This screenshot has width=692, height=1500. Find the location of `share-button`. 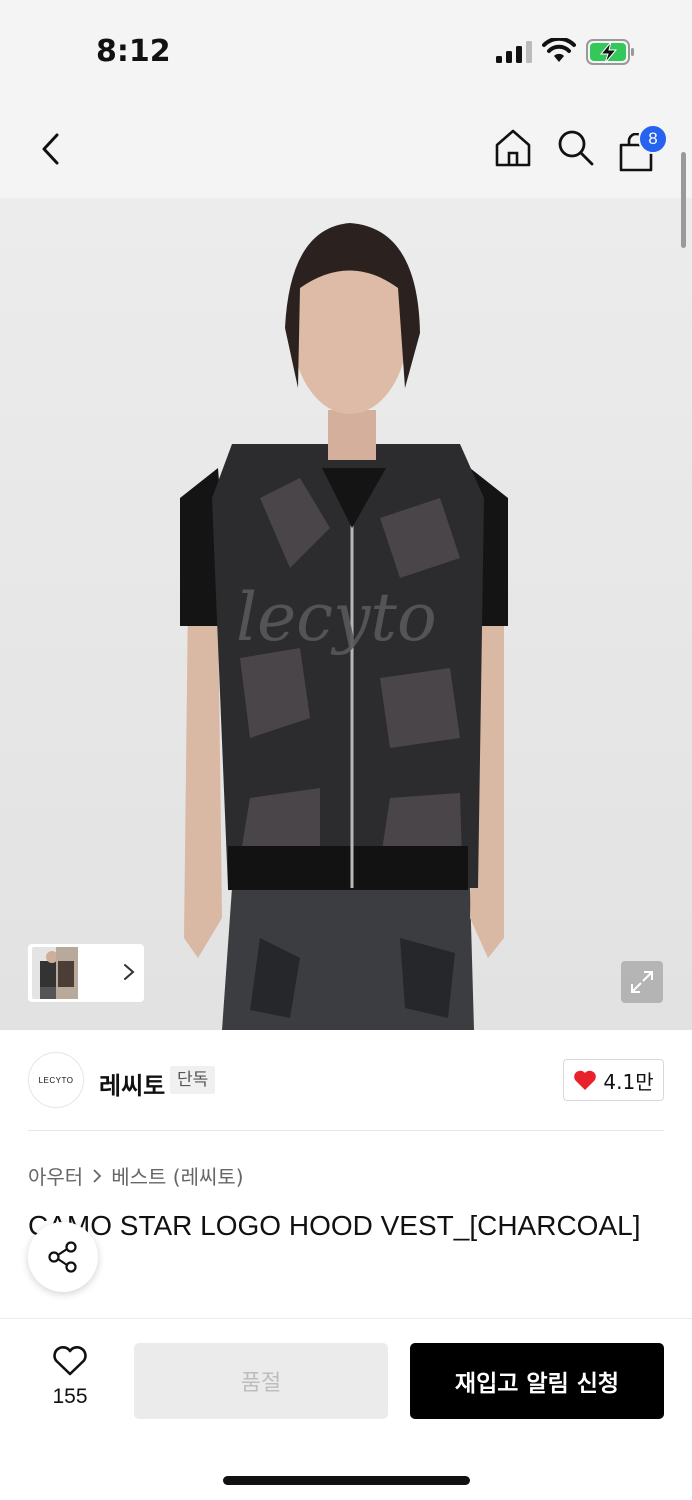

share-button is located at coordinates (63, 1257).